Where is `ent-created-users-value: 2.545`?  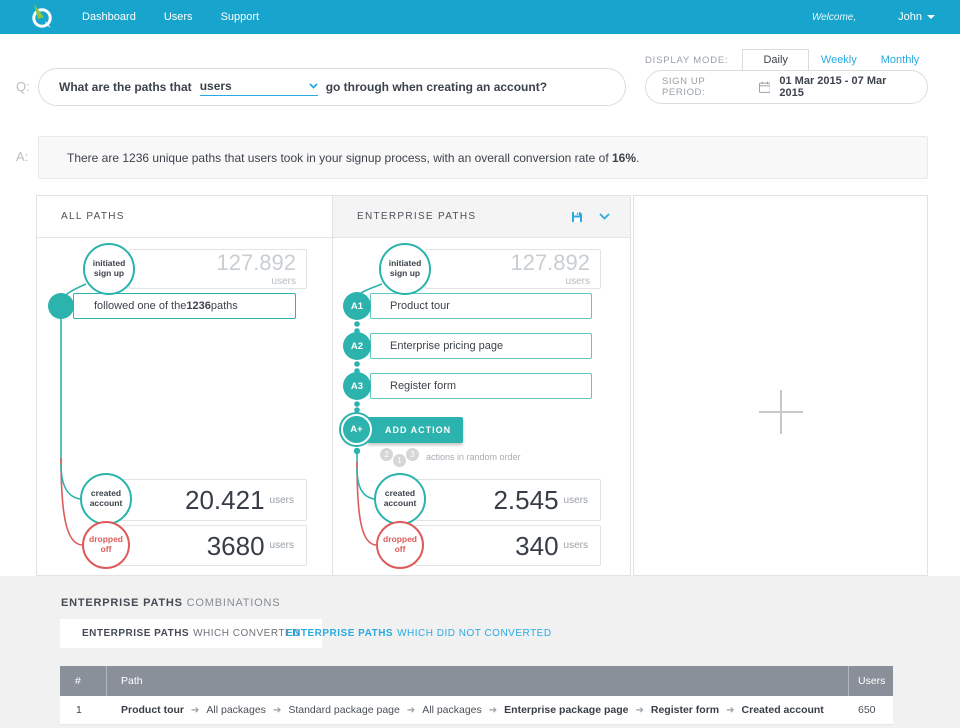 ent-created-users-value: 2.545 is located at coordinates (526, 500).